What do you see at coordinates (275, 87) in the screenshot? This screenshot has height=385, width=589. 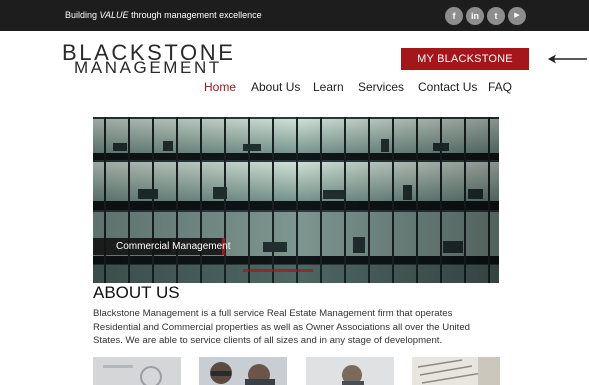 I see `nav-about-us: About Us` at bounding box center [275, 87].